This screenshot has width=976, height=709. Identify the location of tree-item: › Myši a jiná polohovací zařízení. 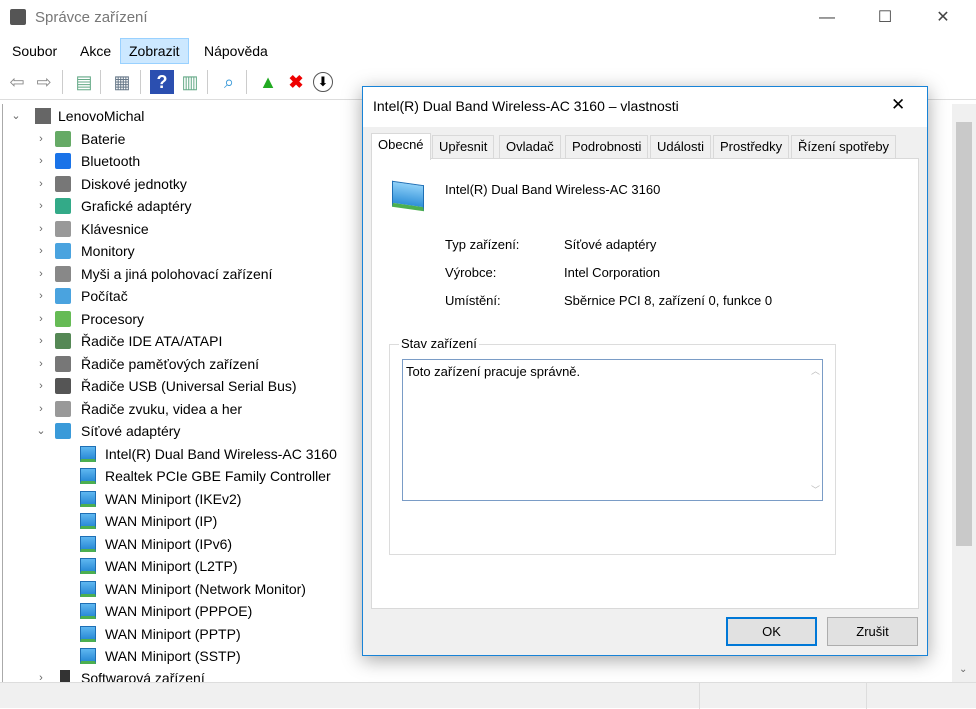
(203, 274).